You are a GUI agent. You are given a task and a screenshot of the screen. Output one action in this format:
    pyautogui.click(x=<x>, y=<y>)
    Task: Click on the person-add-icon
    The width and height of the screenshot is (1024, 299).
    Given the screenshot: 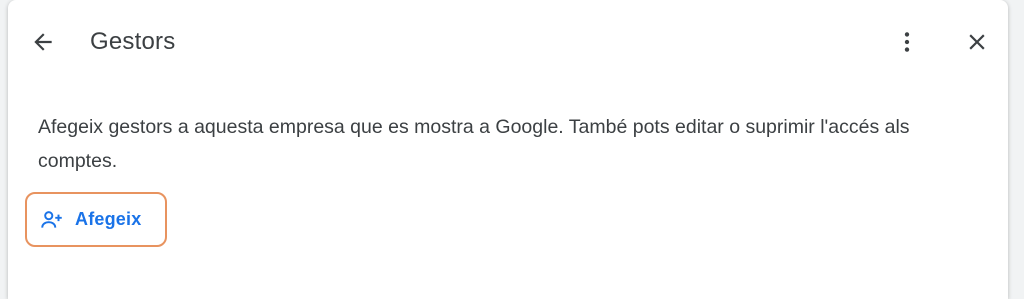 What is the action you would take?
    pyautogui.click(x=52, y=220)
    